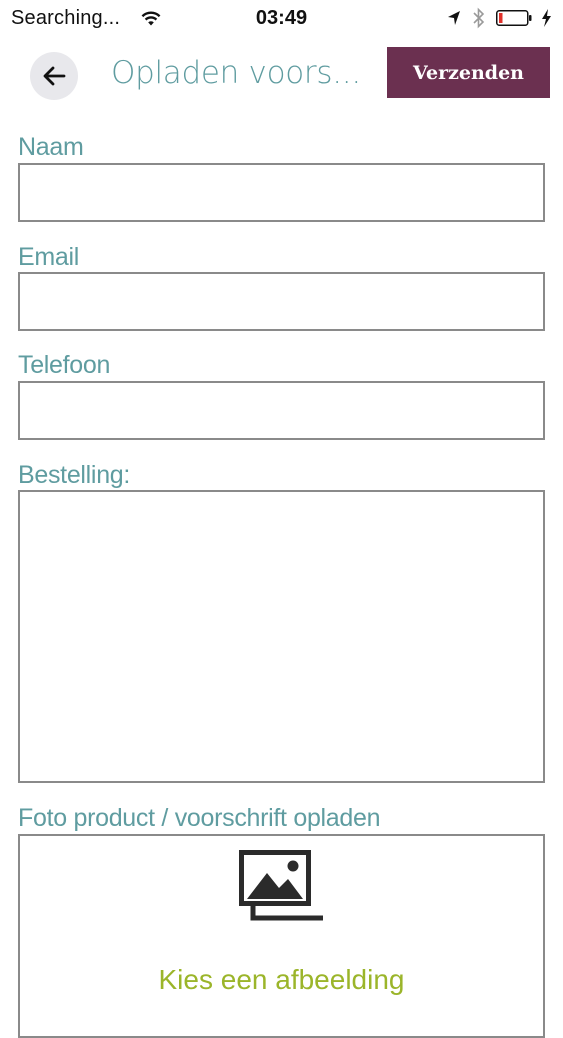  What do you see at coordinates (281, 885) in the screenshot?
I see `image-gallery-icon` at bounding box center [281, 885].